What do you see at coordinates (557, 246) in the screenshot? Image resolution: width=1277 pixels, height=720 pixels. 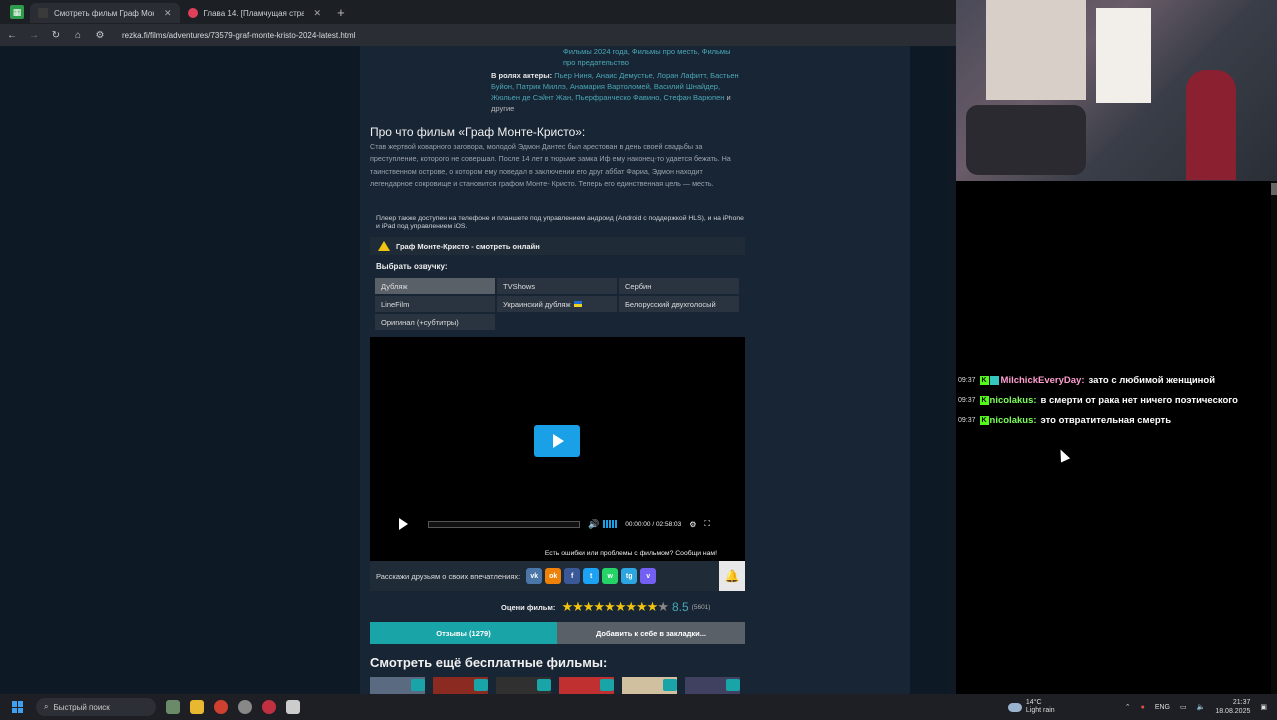 I see `player-header: Граф Монте-Кристо - смотреть онлайн` at bounding box center [557, 246].